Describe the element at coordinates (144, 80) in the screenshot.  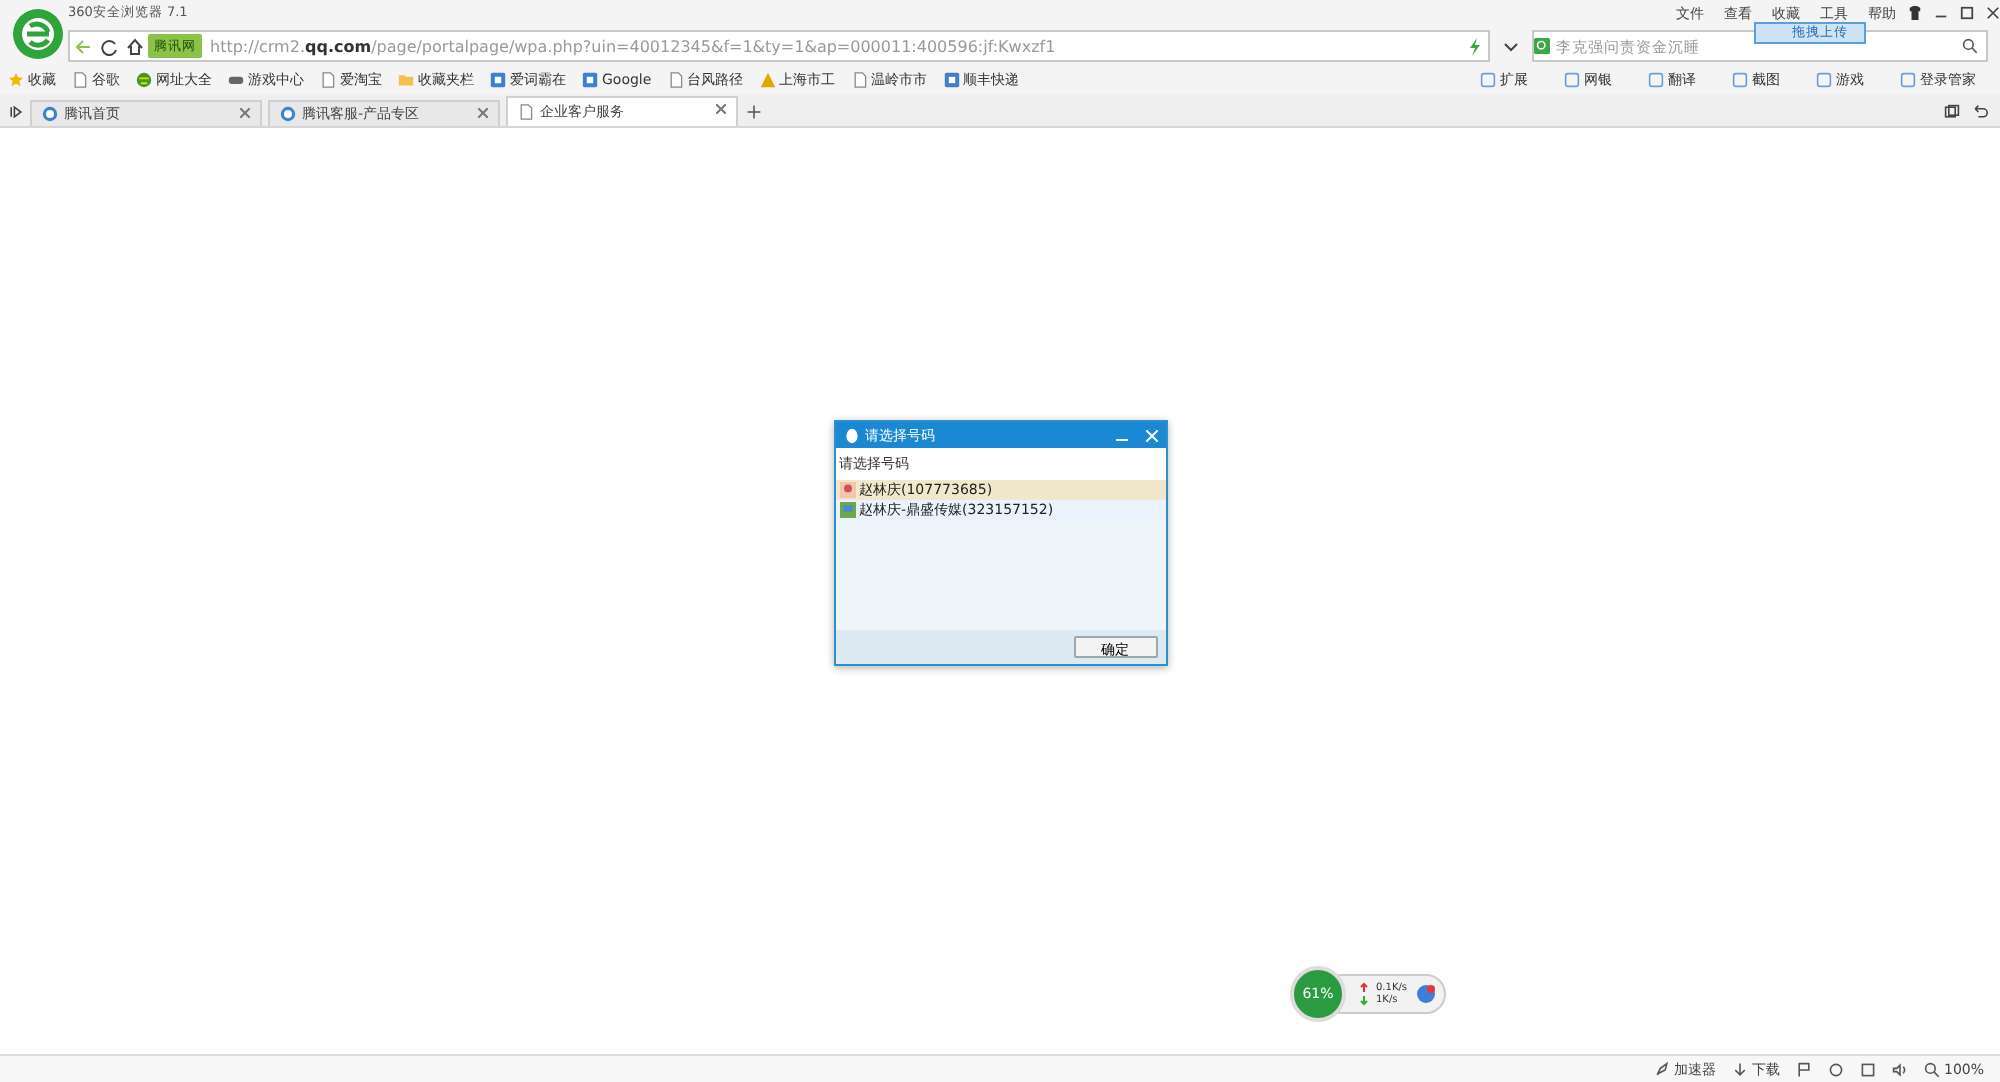
I see `globe-icon` at that location.